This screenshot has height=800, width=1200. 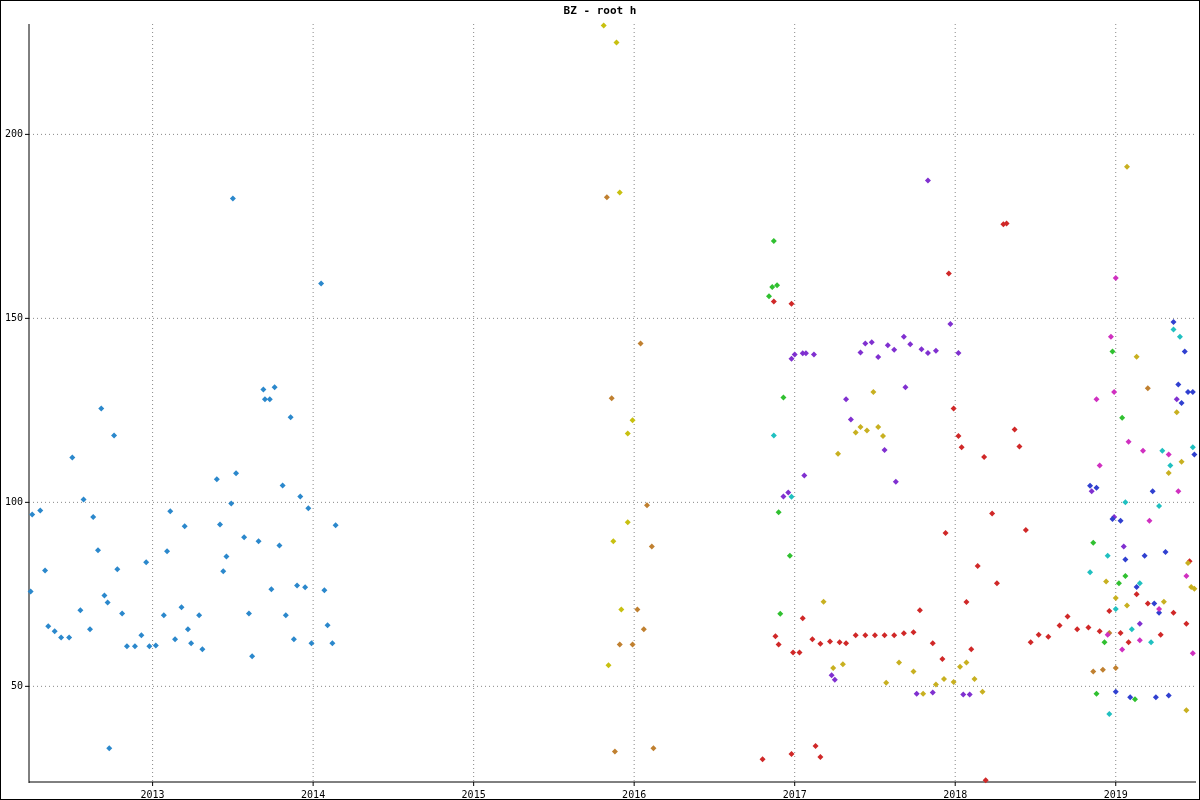 I want to click on x-tick-label: 2017, so click(x=794, y=794).